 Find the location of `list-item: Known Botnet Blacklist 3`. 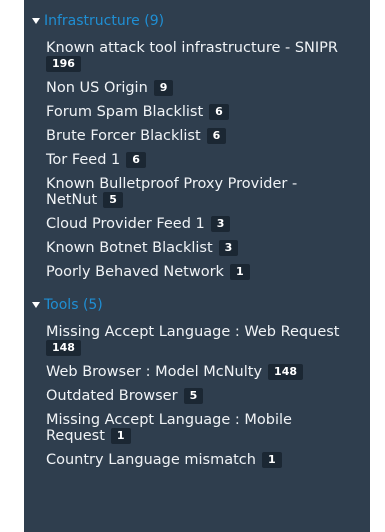

list-item: Known Botnet Blacklist 3 is located at coordinates (202, 248).